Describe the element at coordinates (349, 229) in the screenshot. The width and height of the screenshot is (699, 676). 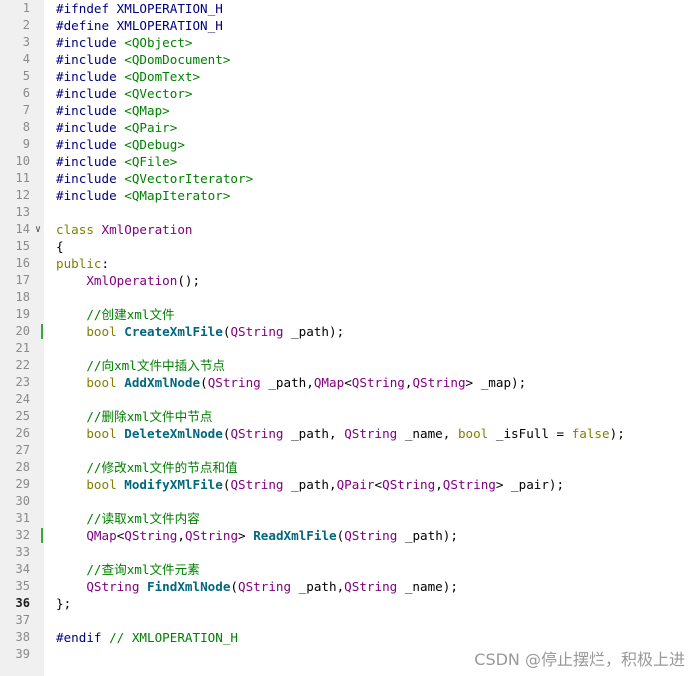
I see `code-line: 14 ∨ class XmlOperation` at that location.